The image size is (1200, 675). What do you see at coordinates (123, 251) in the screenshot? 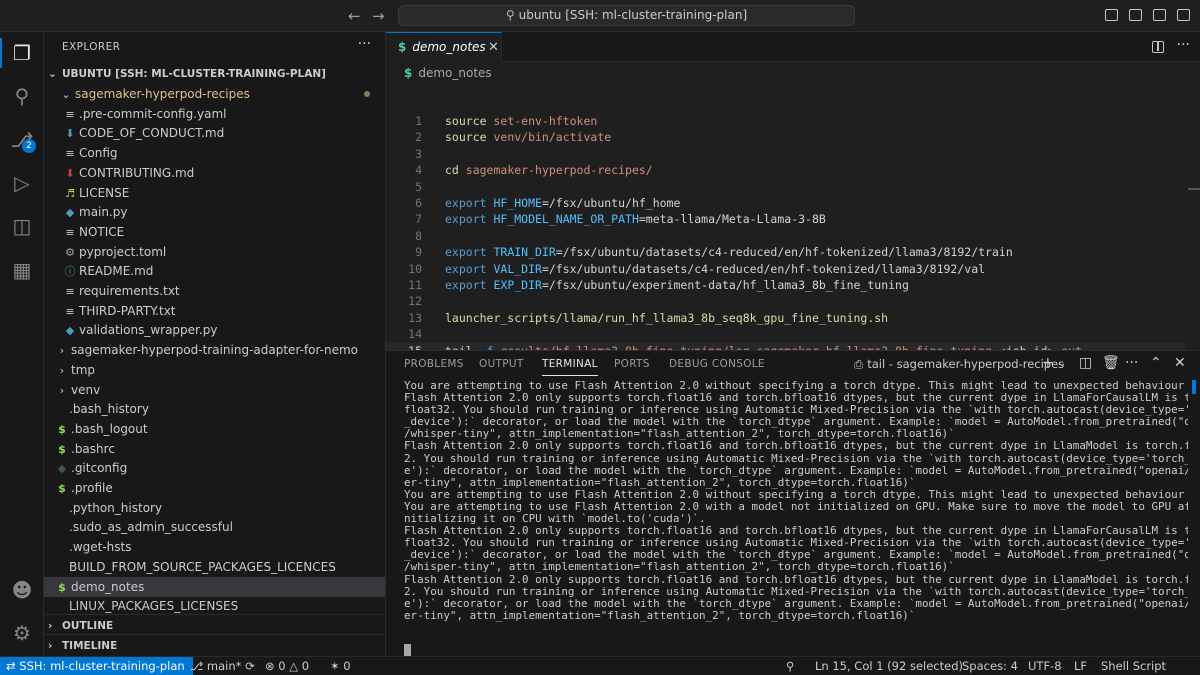
I see `tree-item-label: pyproject.toml` at bounding box center [123, 251].